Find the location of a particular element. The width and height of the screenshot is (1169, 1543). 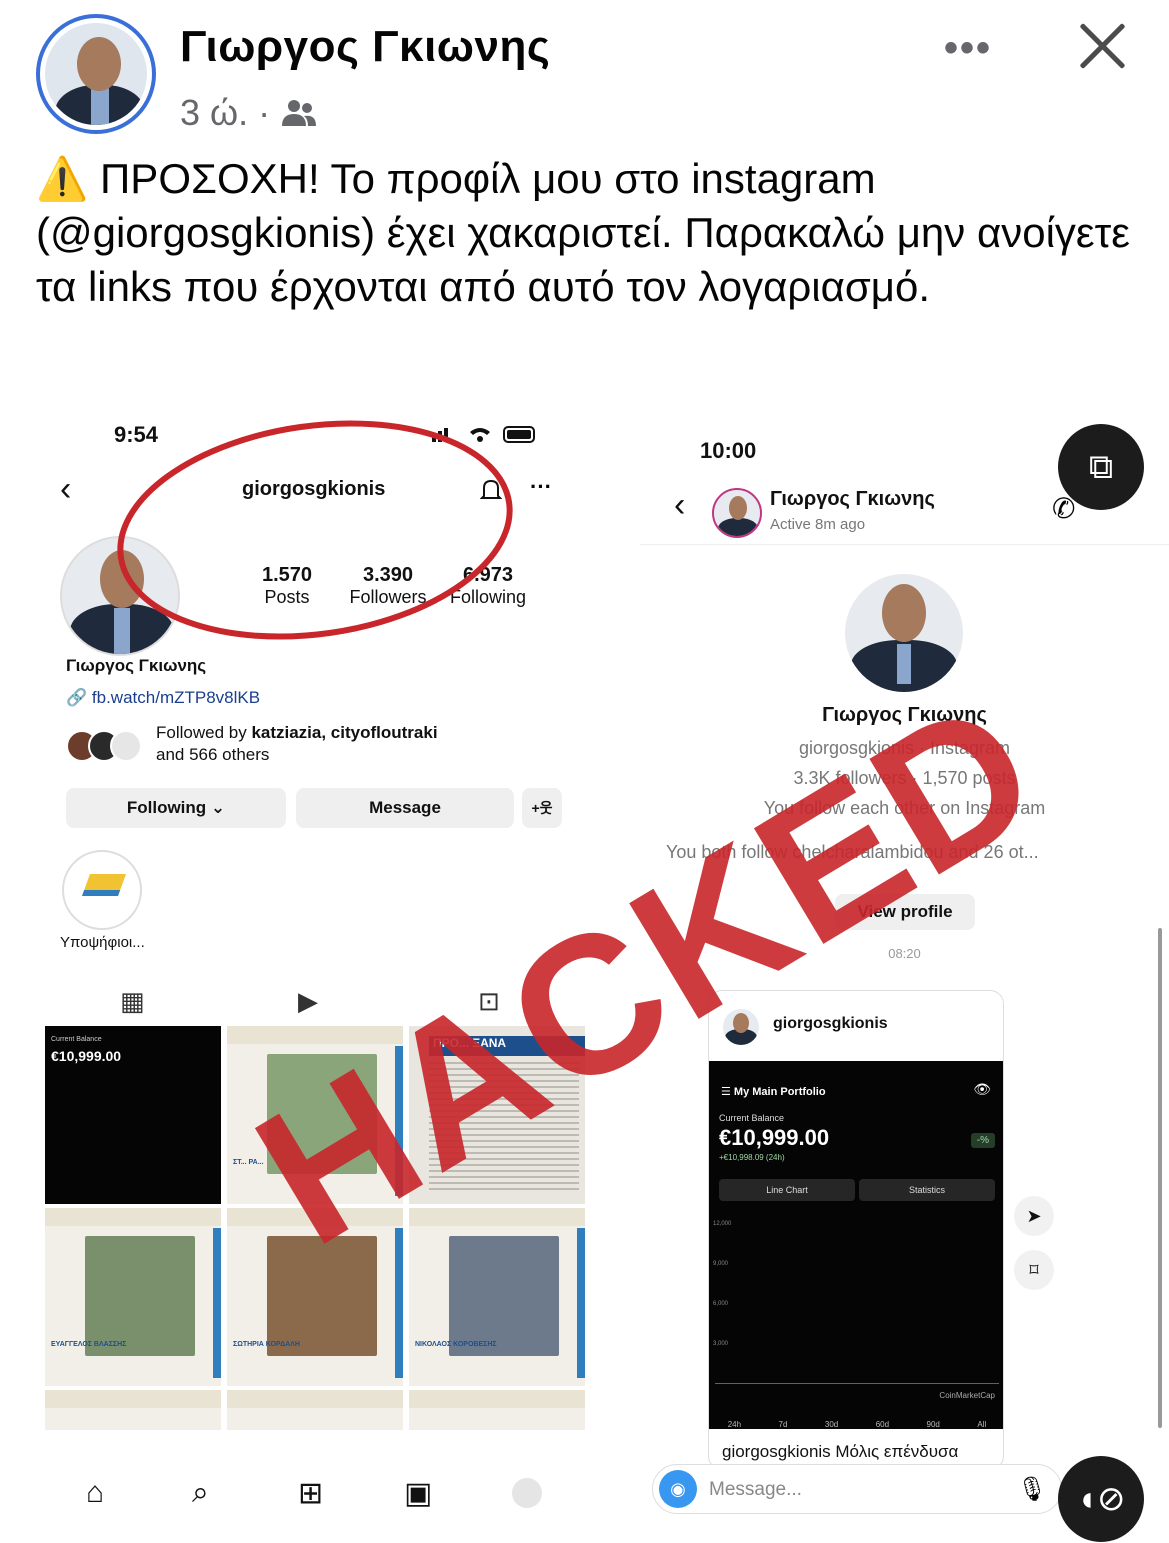

message-time: 08:20 is located at coordinates (904, 953).